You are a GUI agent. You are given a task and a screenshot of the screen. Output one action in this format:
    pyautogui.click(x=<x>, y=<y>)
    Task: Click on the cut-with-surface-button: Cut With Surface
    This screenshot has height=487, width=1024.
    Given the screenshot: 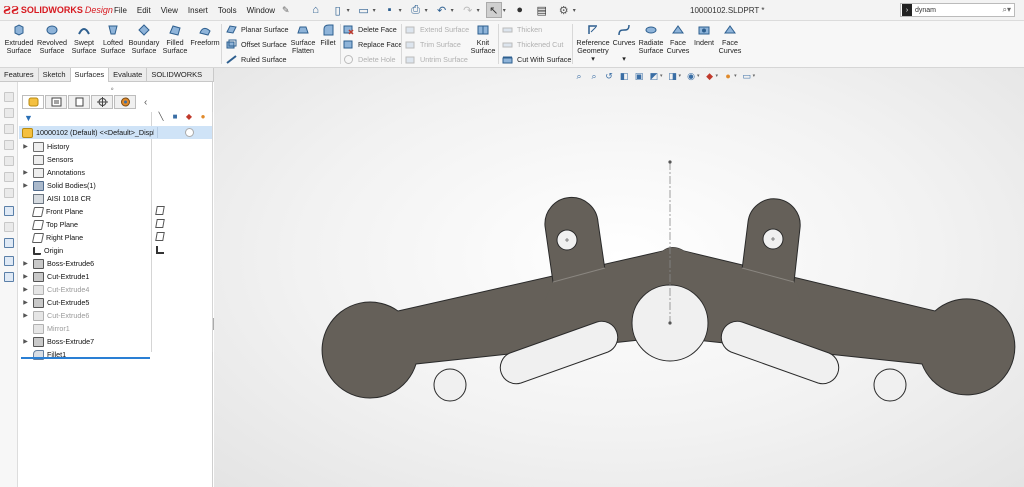 What is the action you would take?
    pyautogui.click(x=536, y=59)
    